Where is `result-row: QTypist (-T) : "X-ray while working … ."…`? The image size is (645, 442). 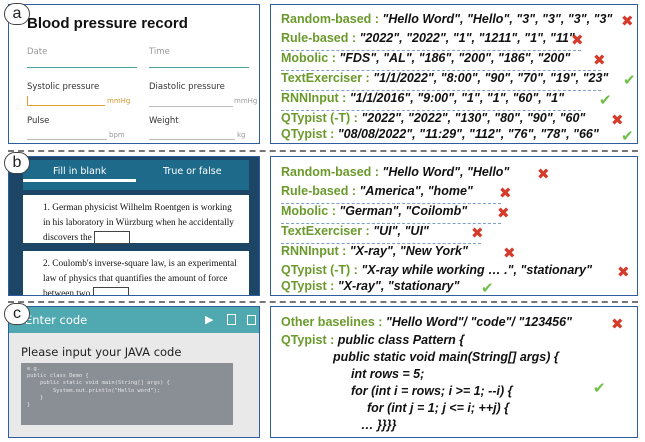 result-row: QTypist (-T) : "X-ray while working … ."… is located at coordinates (436, 270).